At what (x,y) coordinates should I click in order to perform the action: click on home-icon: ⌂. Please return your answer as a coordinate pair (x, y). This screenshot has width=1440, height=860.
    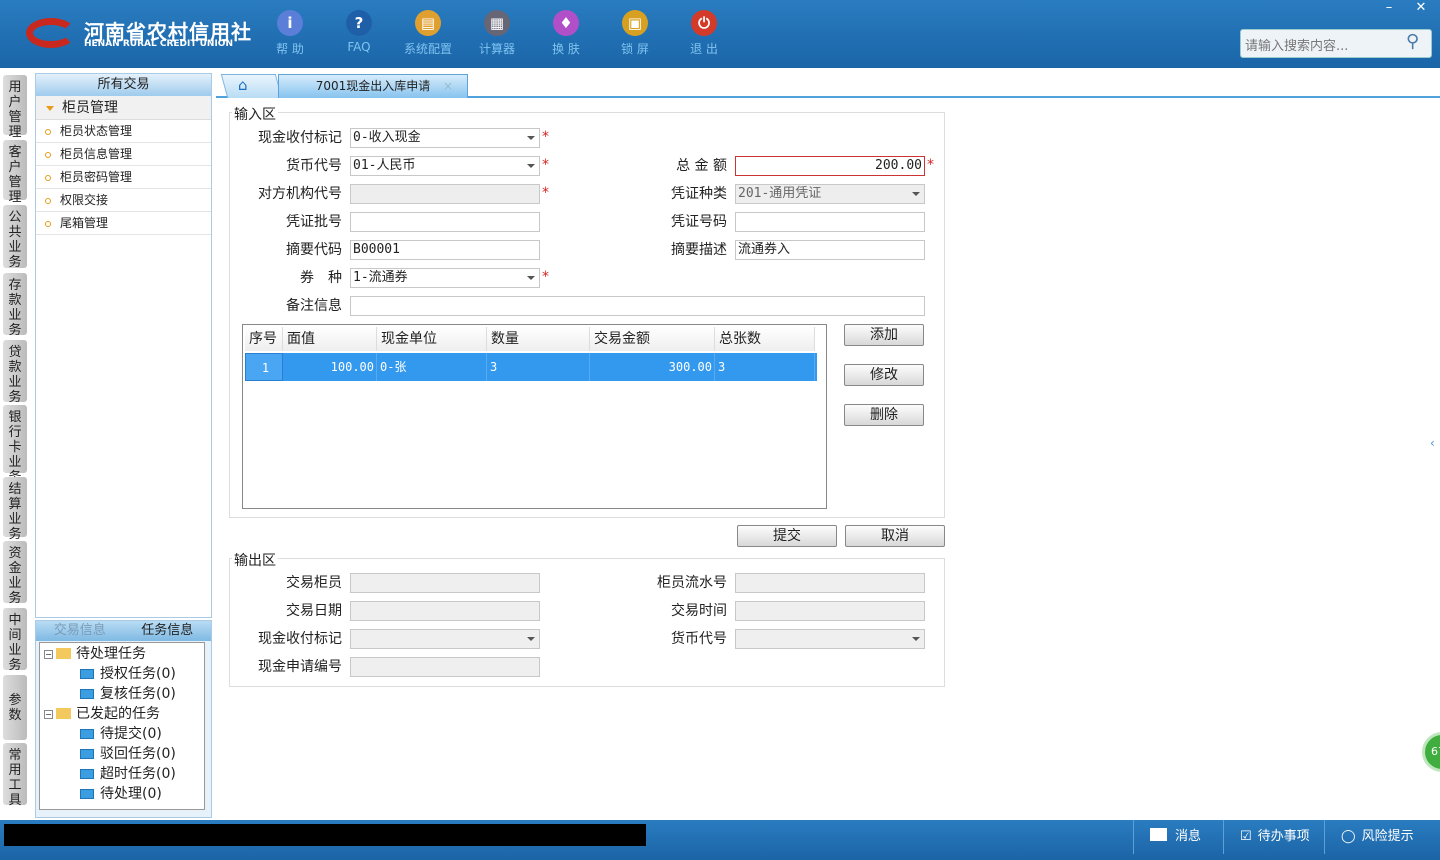
    Looking at the image, I should click on (243, 85).